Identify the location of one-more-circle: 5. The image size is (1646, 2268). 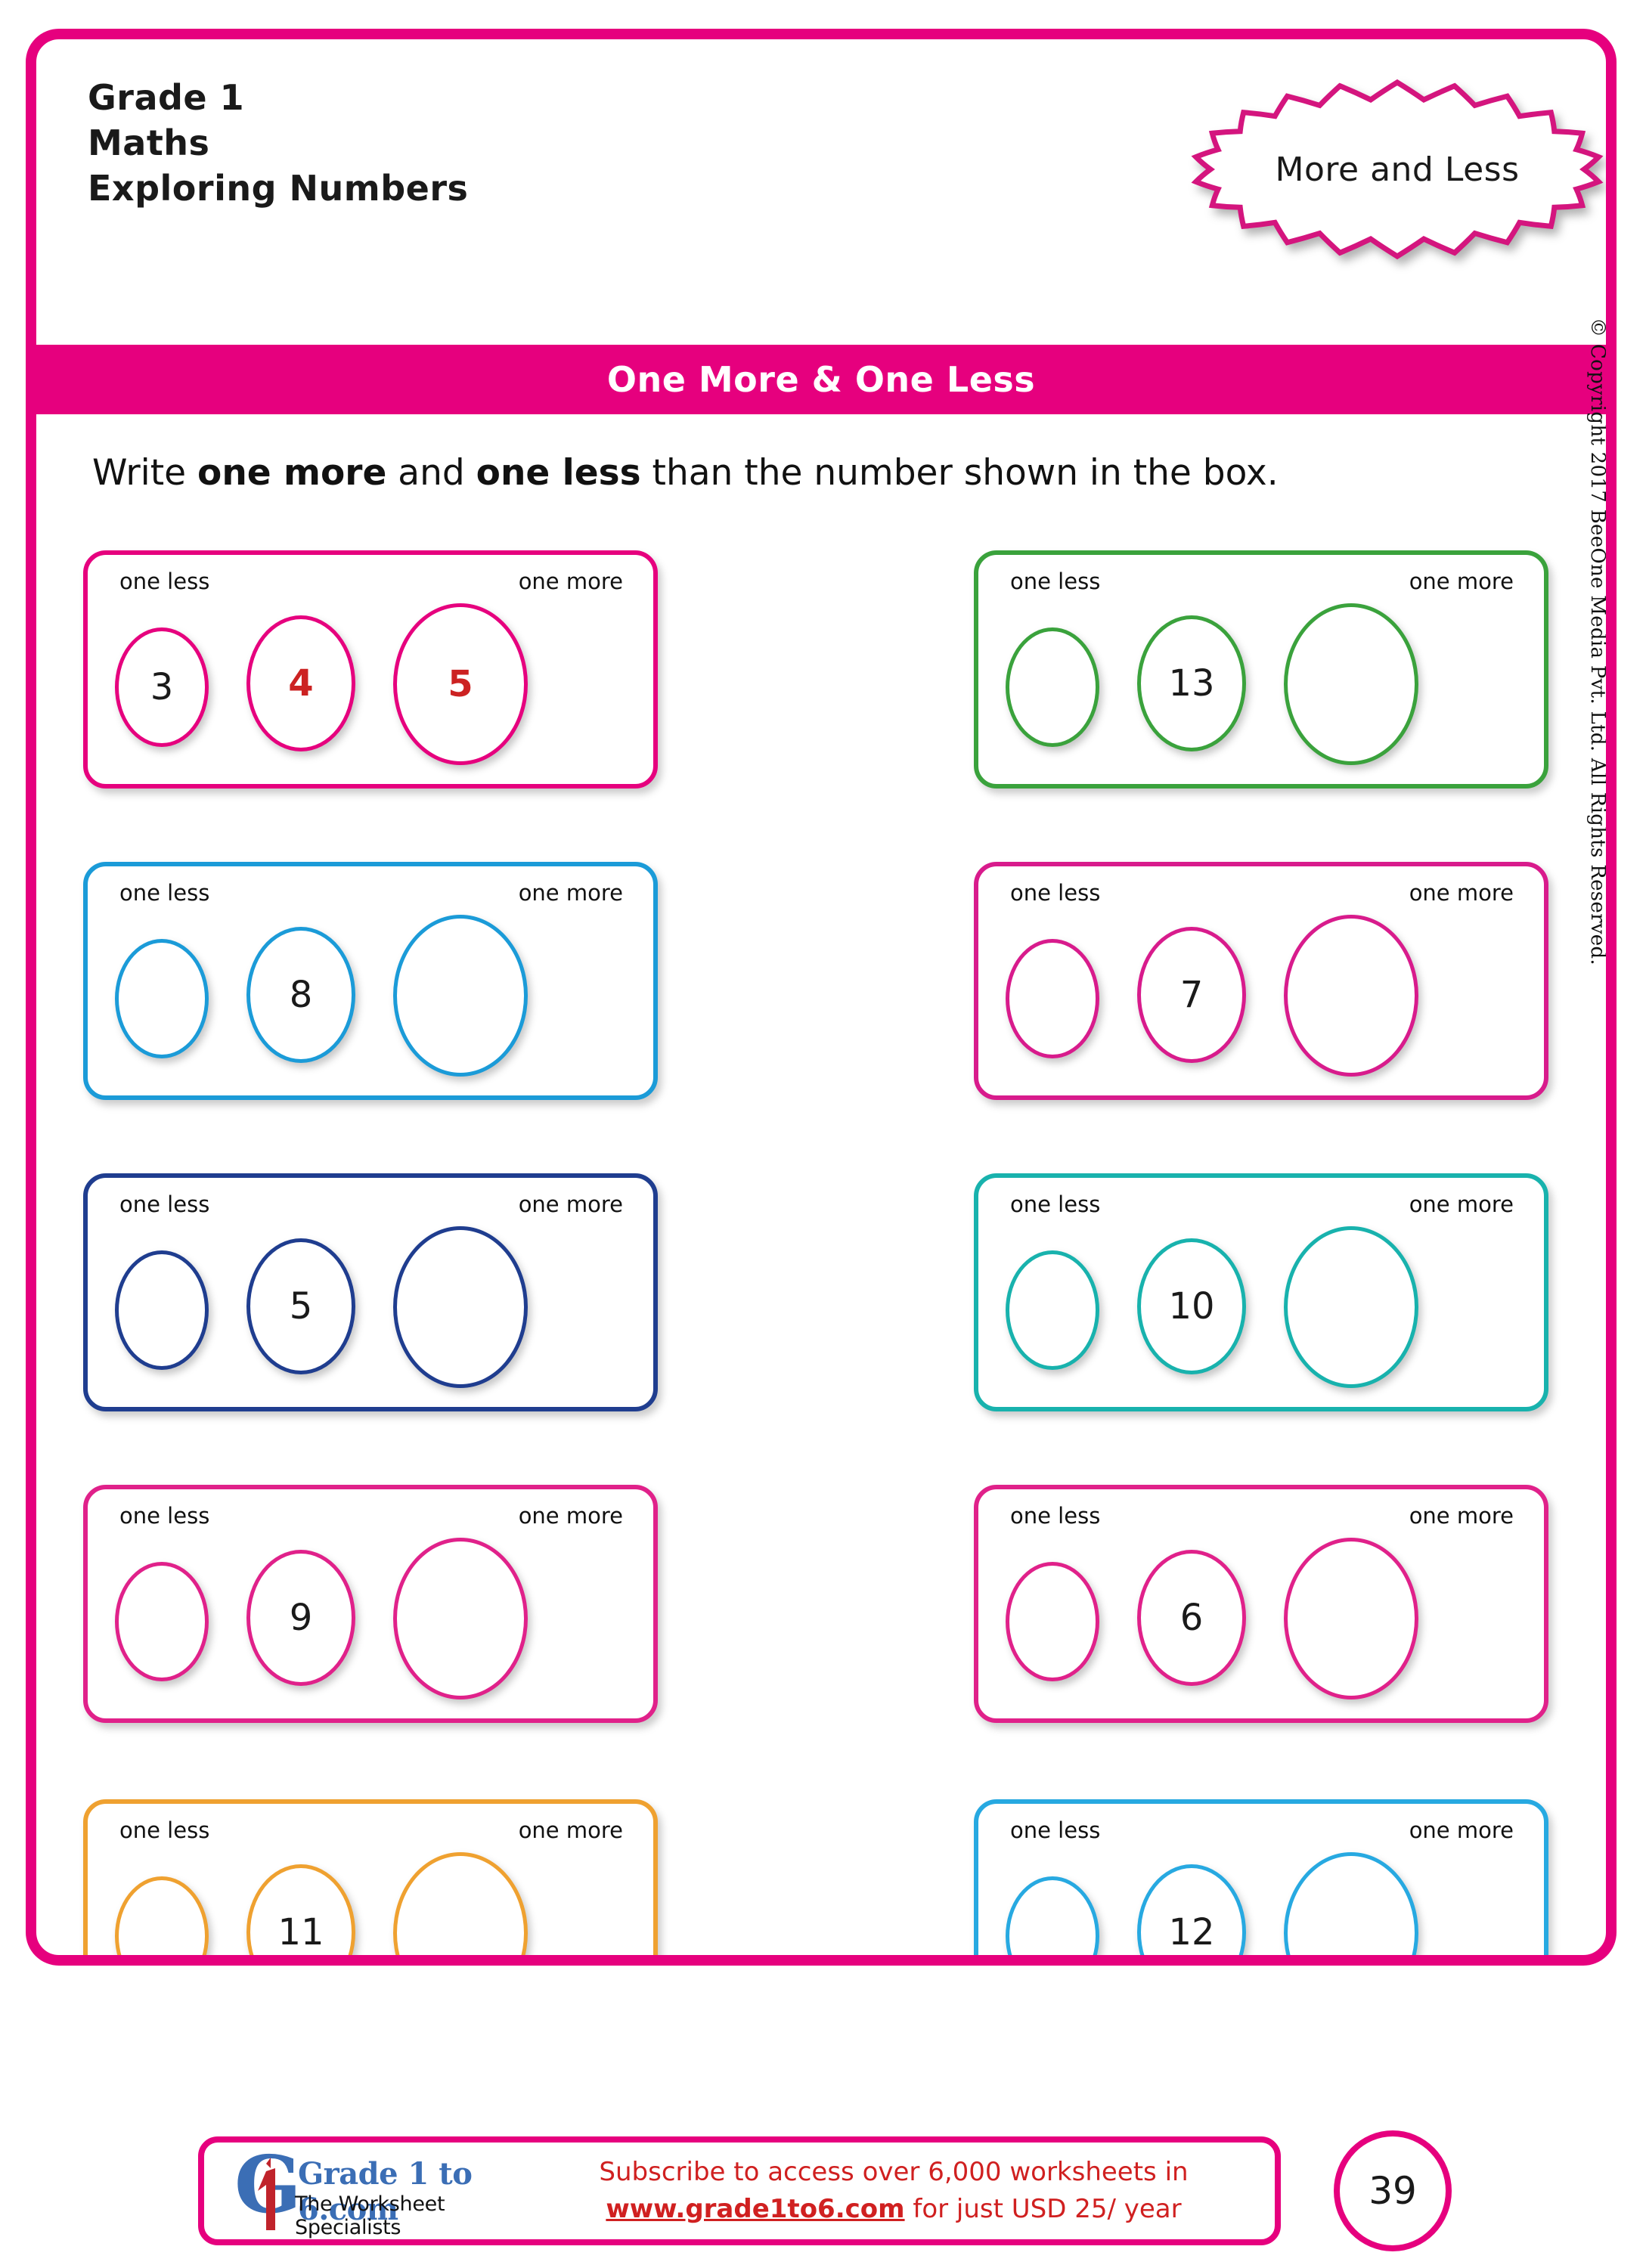
(460, 684).